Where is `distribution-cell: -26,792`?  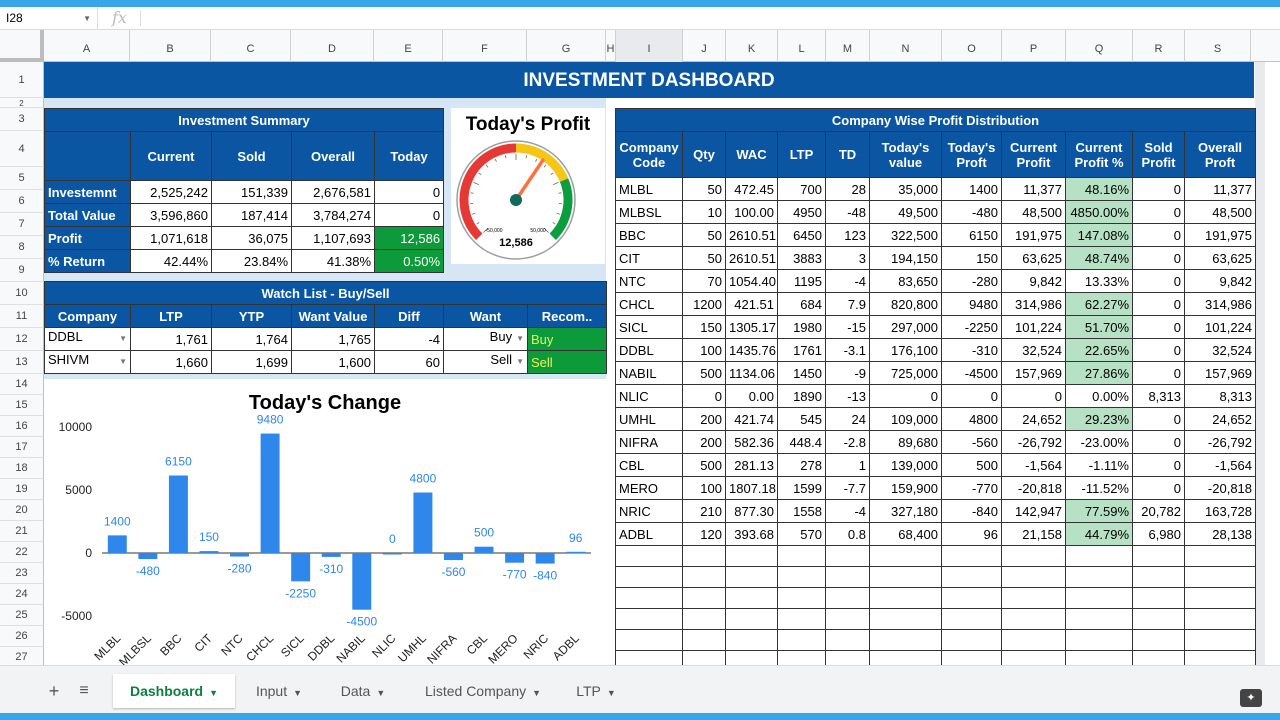
distribution-cell: -26,792 is located at coordinates (1033, 442).